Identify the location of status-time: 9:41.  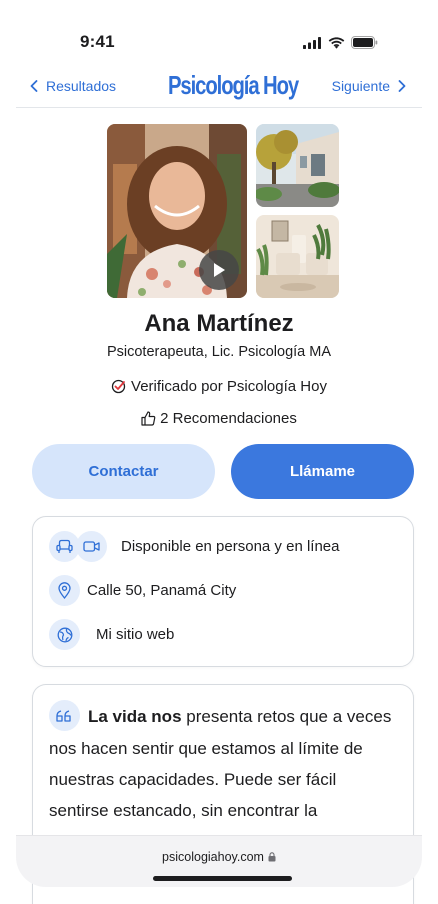
(97, 41).